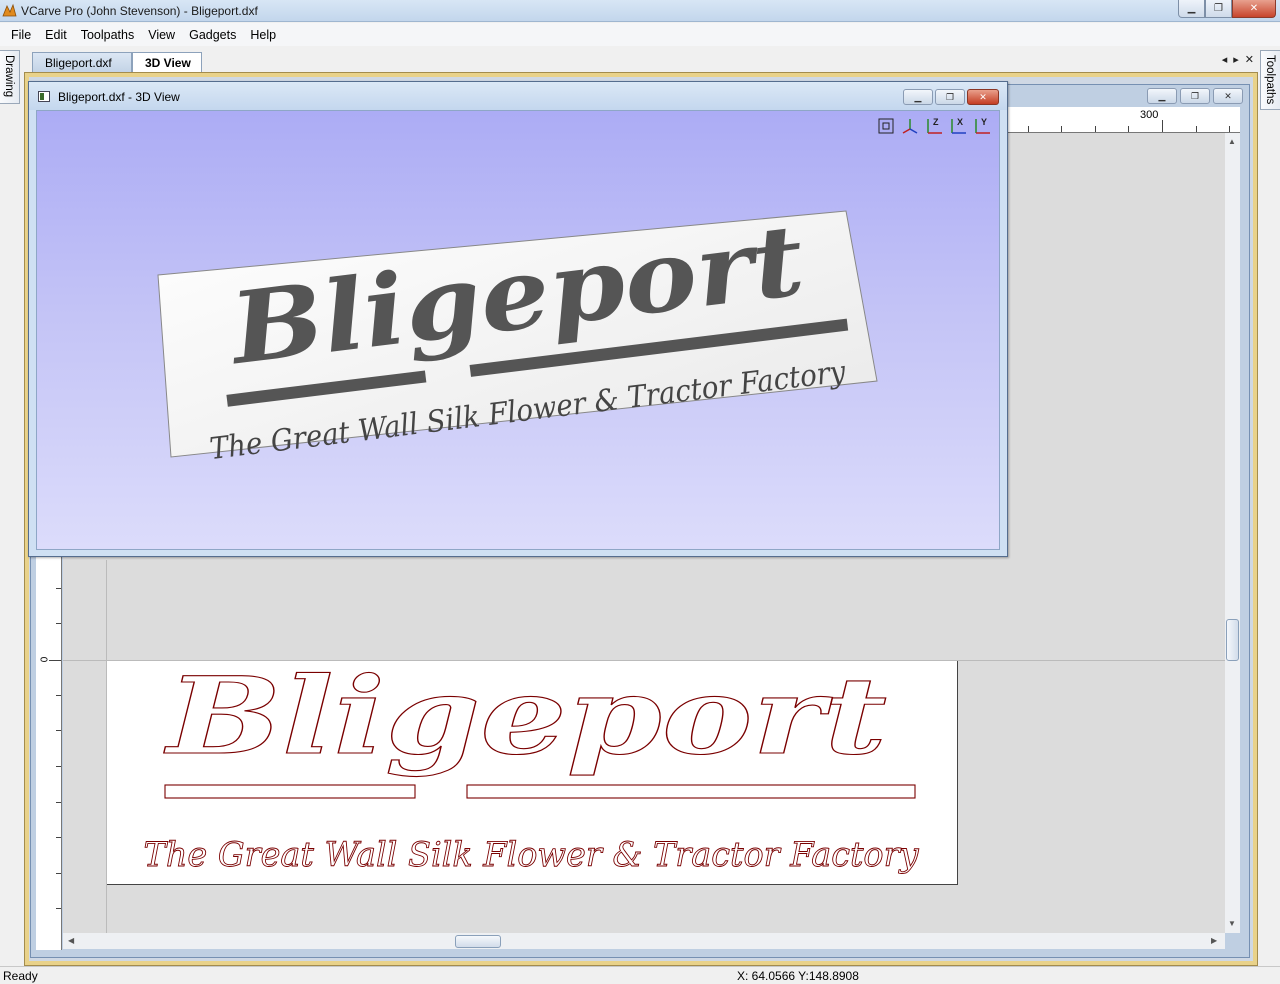 The height and width of the screenshot is (984, 1280). What do you see at coordinates (960, 122) in the screenshot?
I see `x-view-label: X` at bounding box center [960, 122].